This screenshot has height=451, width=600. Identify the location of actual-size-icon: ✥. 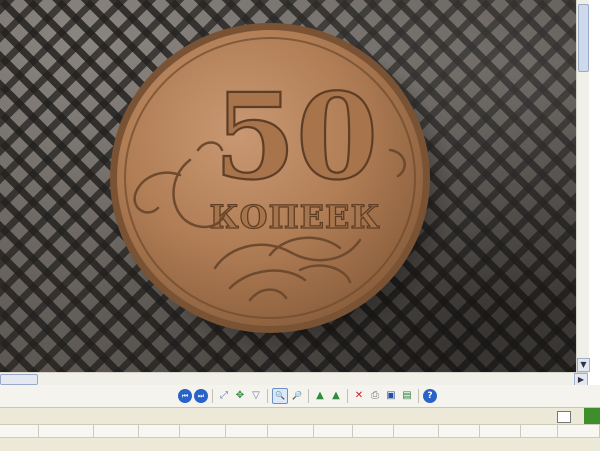
(240, 395).